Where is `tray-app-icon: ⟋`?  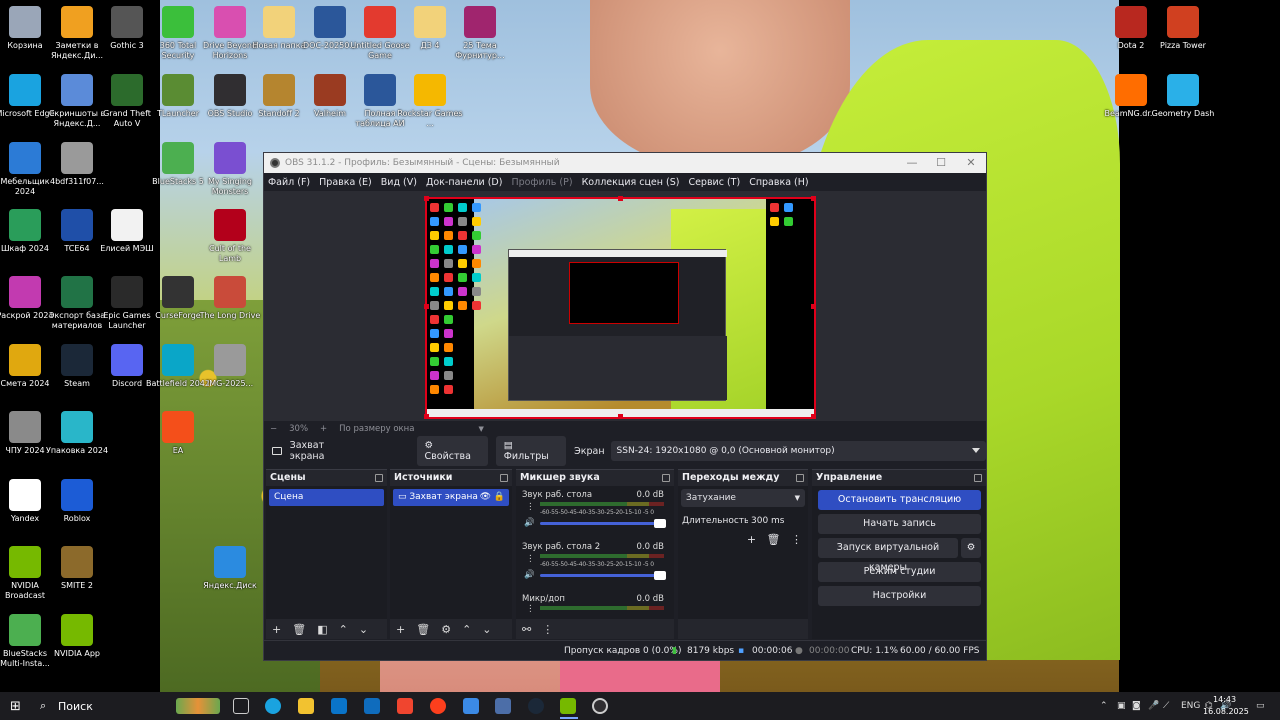
tray-app-icon: ⟋ is located at coordinates (1166, 706).